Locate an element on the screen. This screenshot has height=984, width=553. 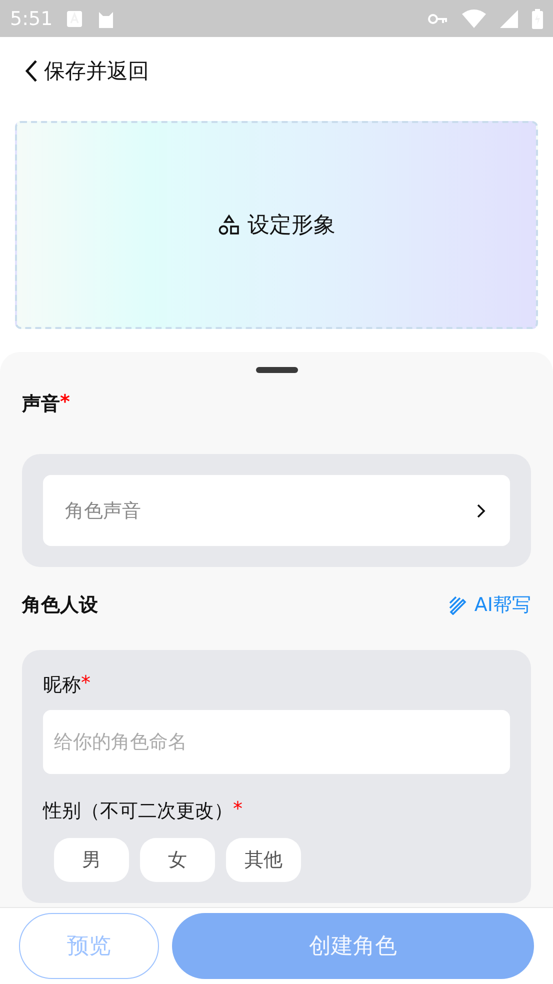
wifi-icon is located at coordinates (474, 18).